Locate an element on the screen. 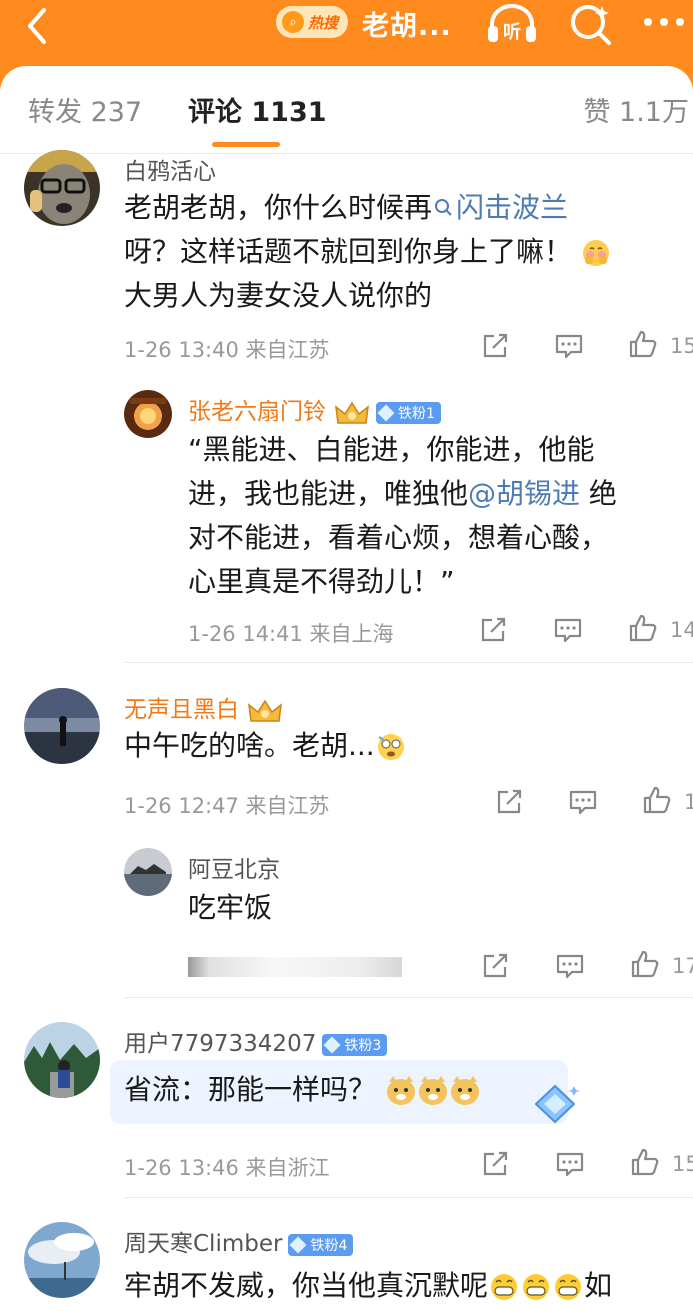 This screenshot has height=1311, width=693. search-sparkle-icon is located at coordinates (591, 24).